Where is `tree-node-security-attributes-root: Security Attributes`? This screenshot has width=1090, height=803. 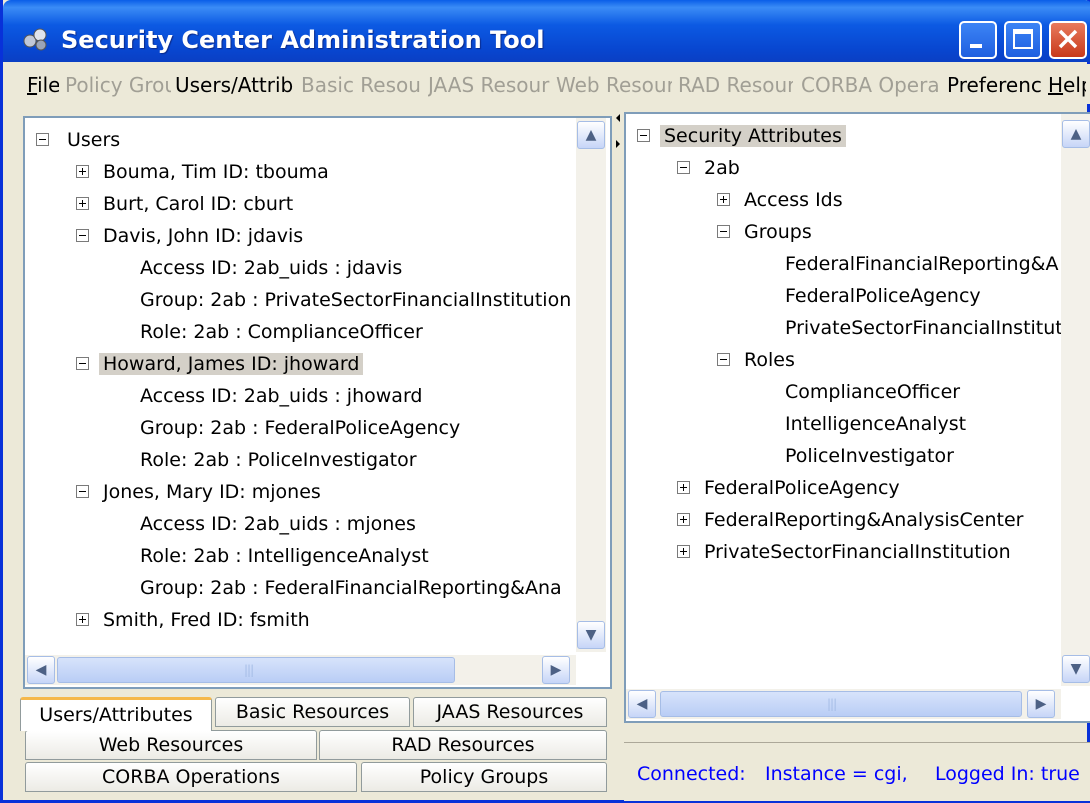 tree-node-security-attributes-root: Security Attributes is located at coordinates (740, 136).